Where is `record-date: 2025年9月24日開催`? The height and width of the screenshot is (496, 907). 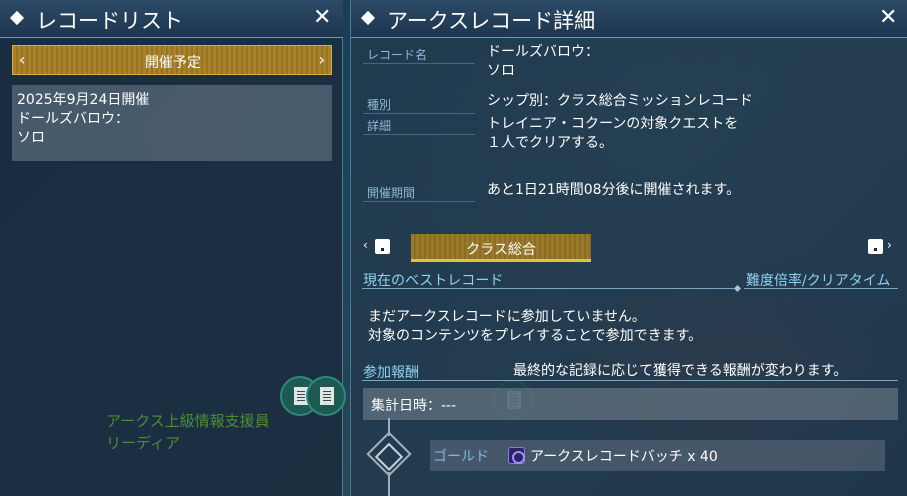
record-date: 2025年9月24日開催 is located at coordinates (83, 100).